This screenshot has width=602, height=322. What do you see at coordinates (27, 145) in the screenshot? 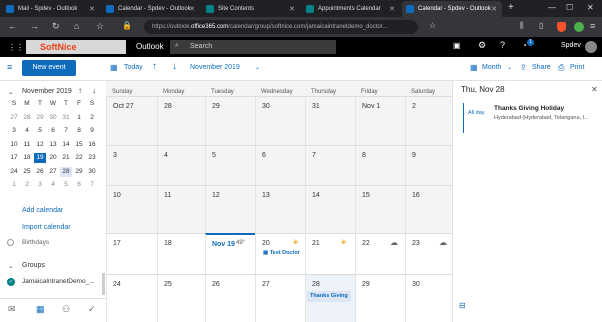
I see `mini-day: 11` at bounding box center [27, 145].